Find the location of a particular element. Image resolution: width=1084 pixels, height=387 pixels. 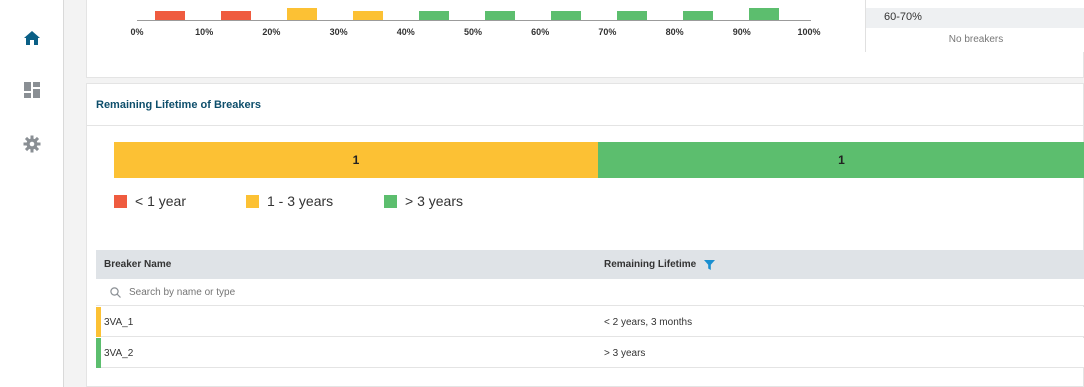

range-label: 60-70% is located at coordinates (975, 18).